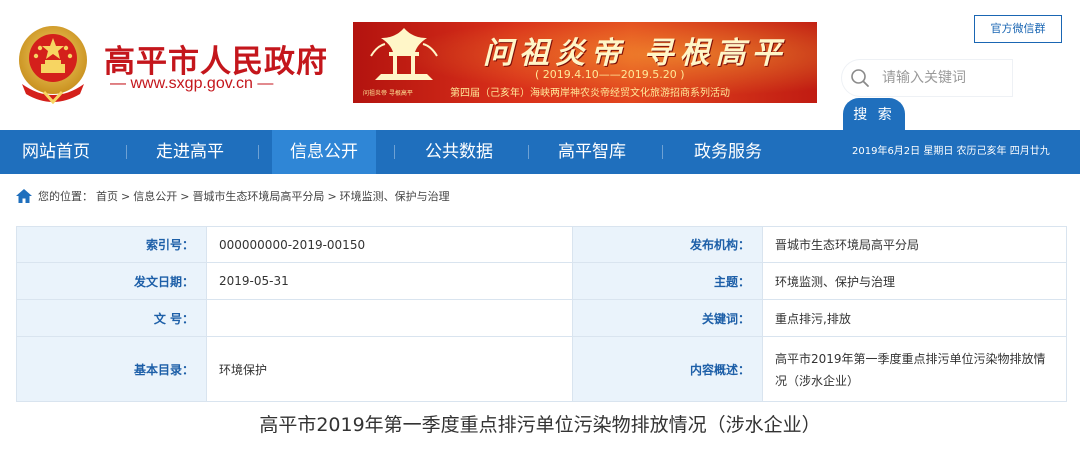 The height and width of the screenshot is (454, 1080). I want to click on breadcrumb-info-disclosure: 信息公开, so click(155, 196).